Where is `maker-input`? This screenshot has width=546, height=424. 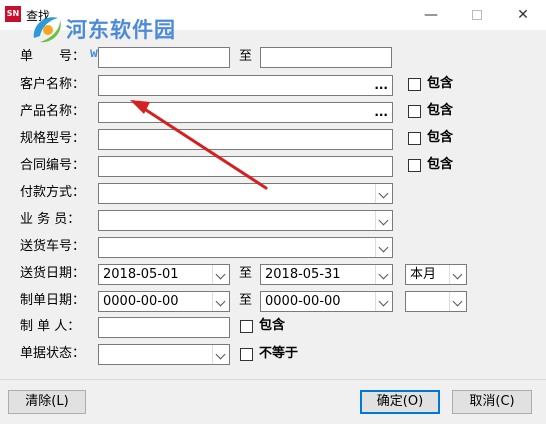 maker-input is located at coordinates (164, 327).